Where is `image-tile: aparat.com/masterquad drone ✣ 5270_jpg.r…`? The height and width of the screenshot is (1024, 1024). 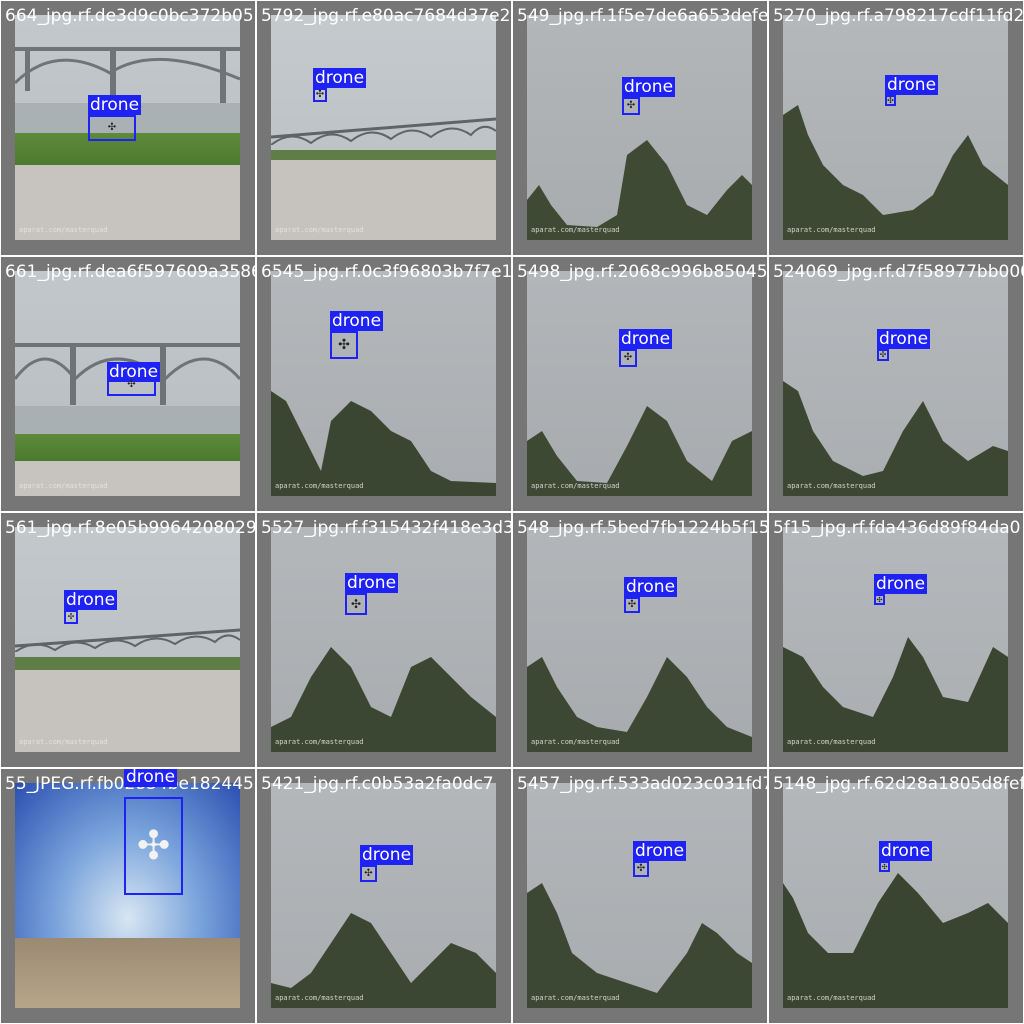
image-tile: aparat.com/masterquad drone ✣ 5270_jpg.r… is located at coordinates (896, 128).